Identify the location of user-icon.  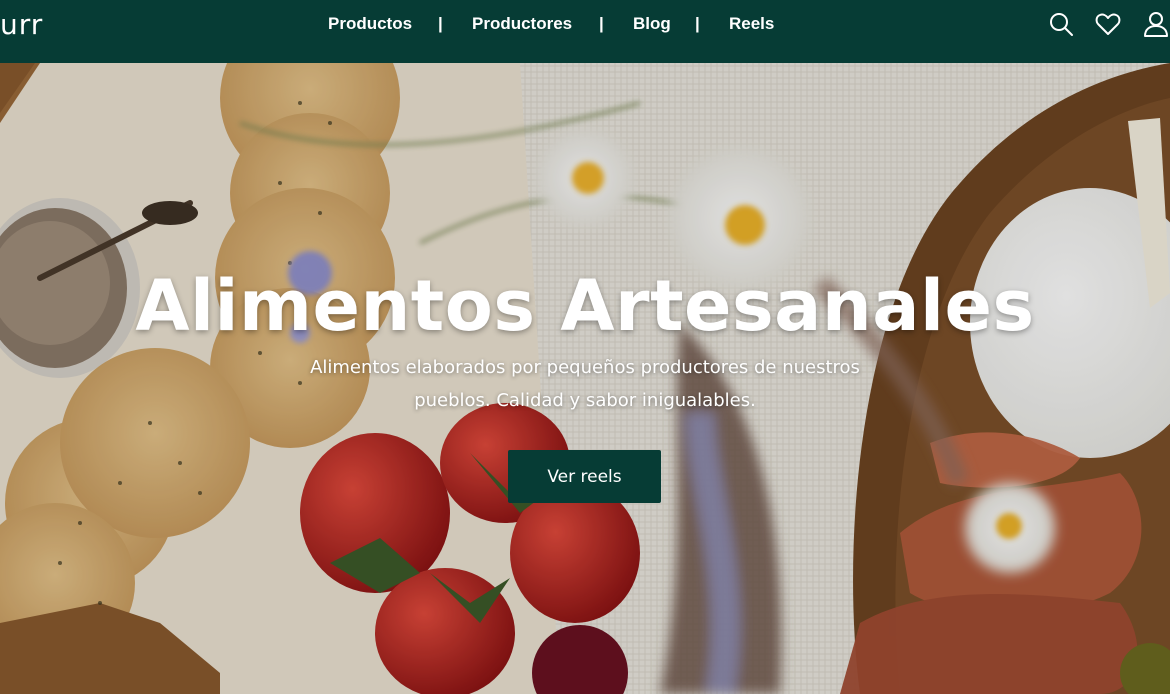
(1156, 24).